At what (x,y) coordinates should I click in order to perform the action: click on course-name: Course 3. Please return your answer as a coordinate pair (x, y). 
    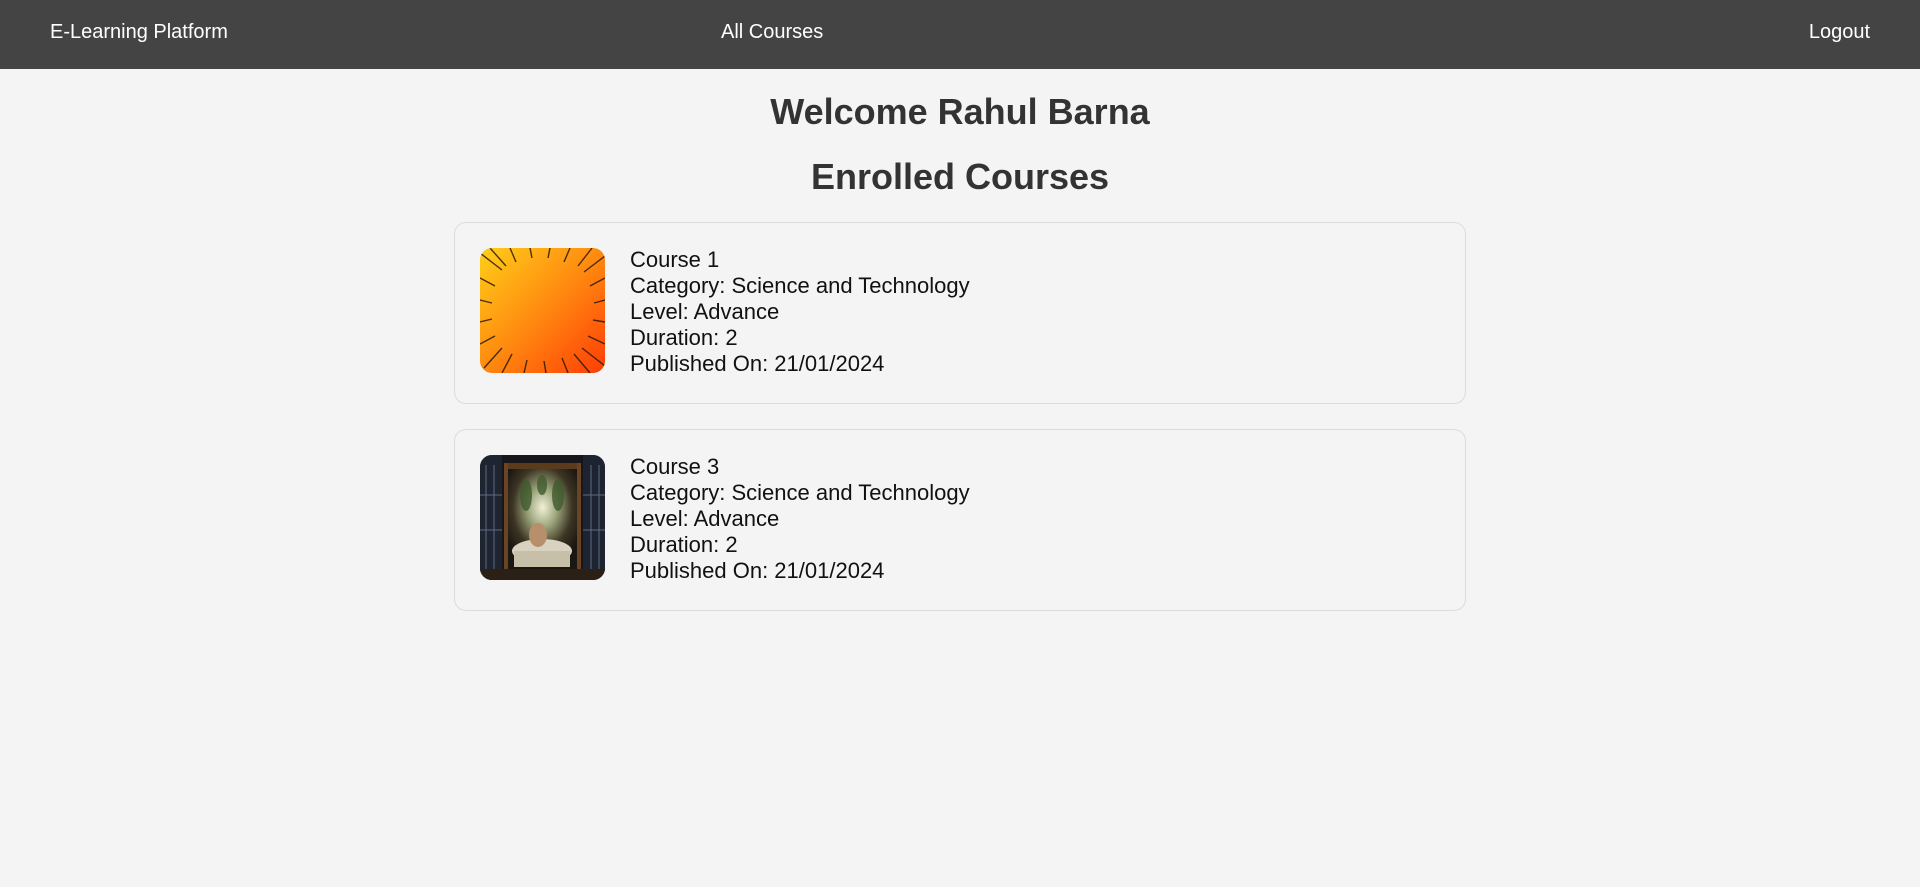
    Looking at the image, I should click on (675, 466).